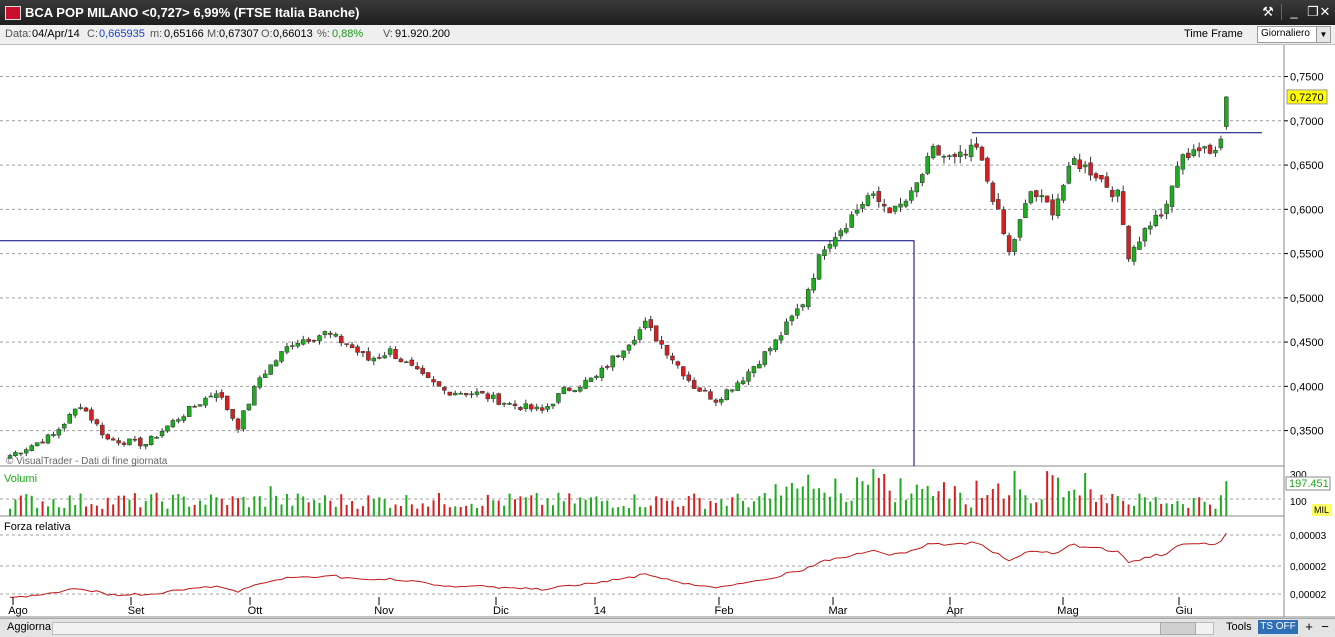 This screenshot has height=637, width=1335. Describe the element at coordinates (348, 34) in the screenshot. I see `pct-value: 0,88%` at that location.